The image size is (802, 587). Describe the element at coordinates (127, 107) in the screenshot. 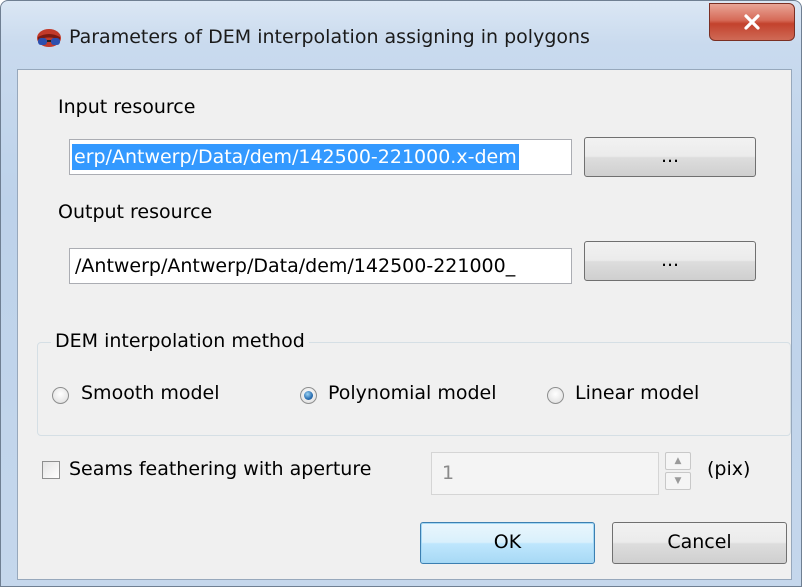

I see `input-resource-label: Input resource` at that location.